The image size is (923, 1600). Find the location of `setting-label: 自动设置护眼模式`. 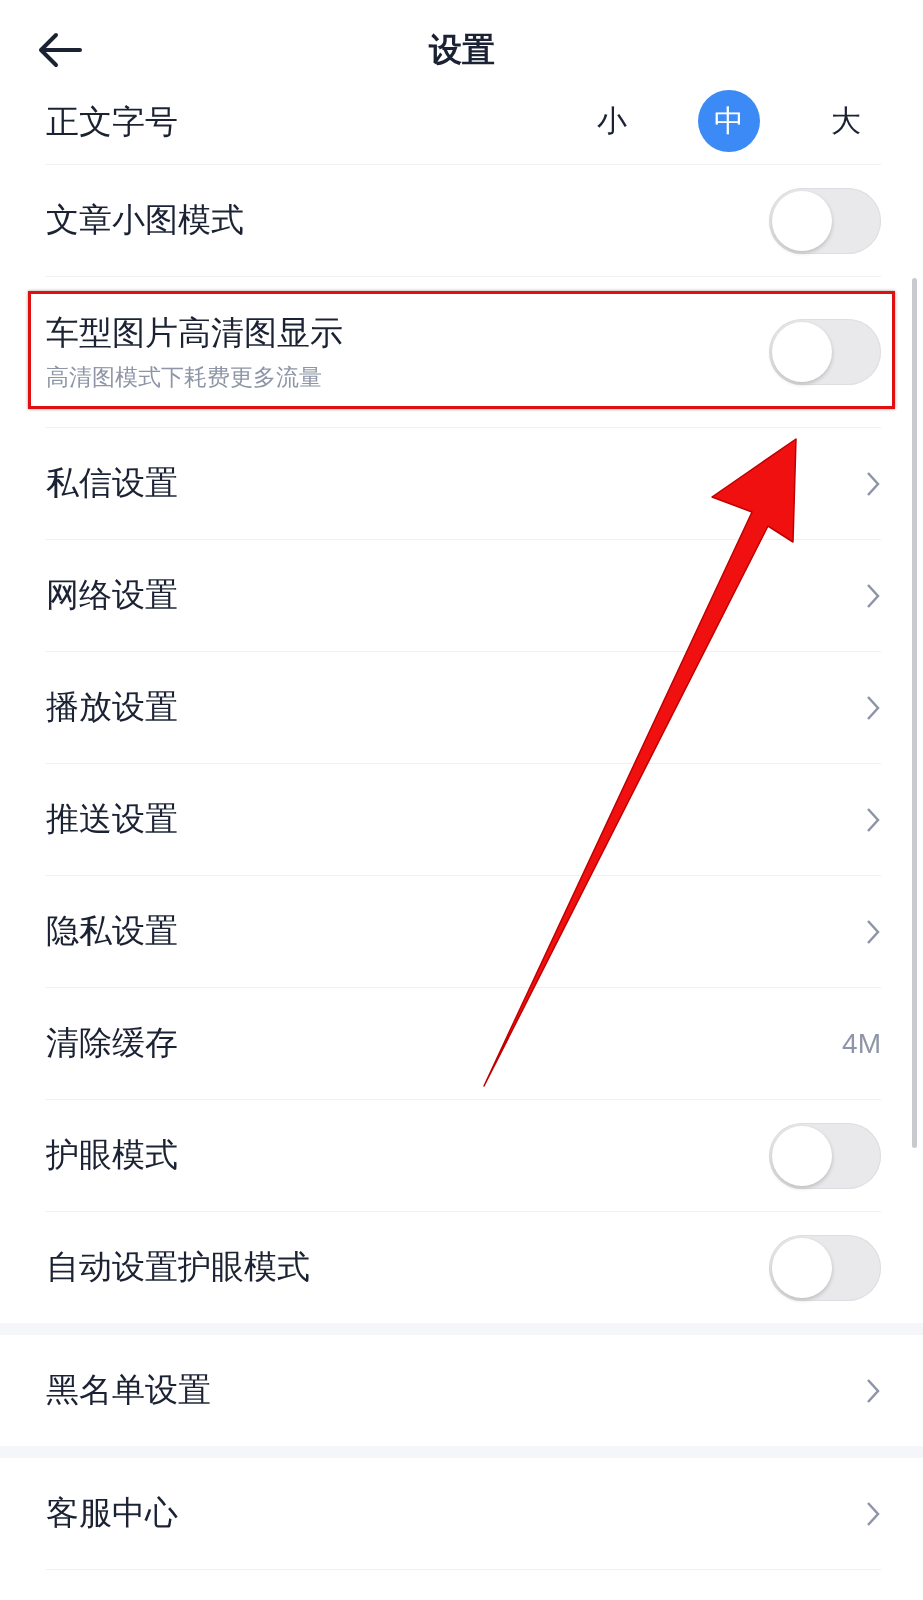

setting-label: 自动设置护眼模式 is located at coordinates (178, 1267).